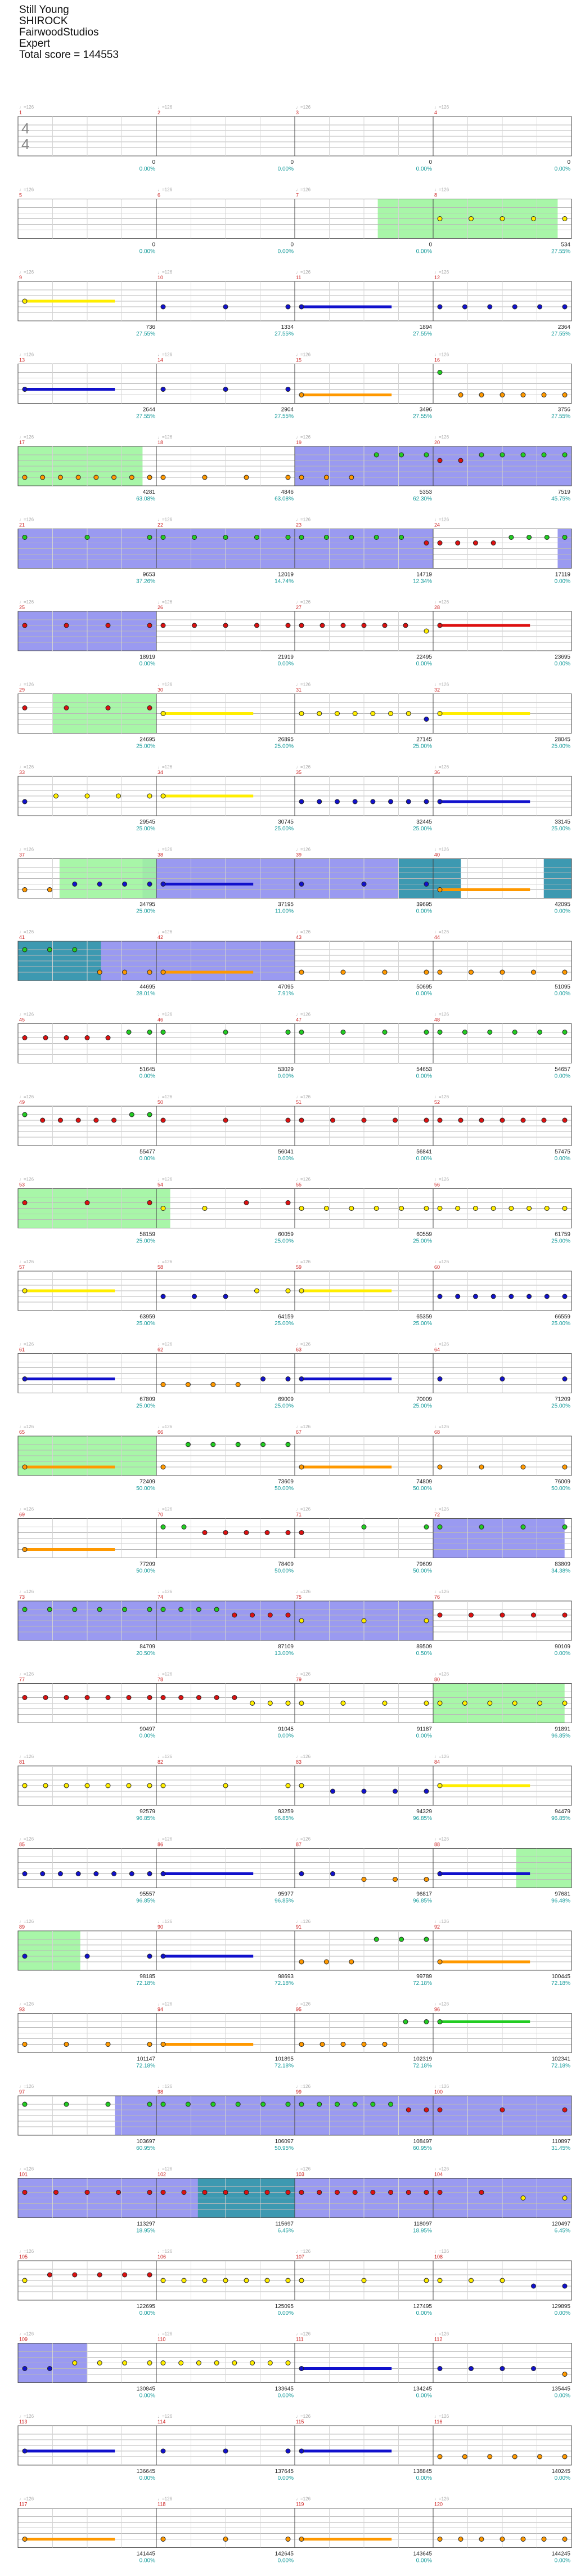 The width and height of the screenshot is (576, 2576). What do you see at coordinates (147, 657) in the screenshot?
I see `measure-score: 18919` at bounding box center [147, 657].